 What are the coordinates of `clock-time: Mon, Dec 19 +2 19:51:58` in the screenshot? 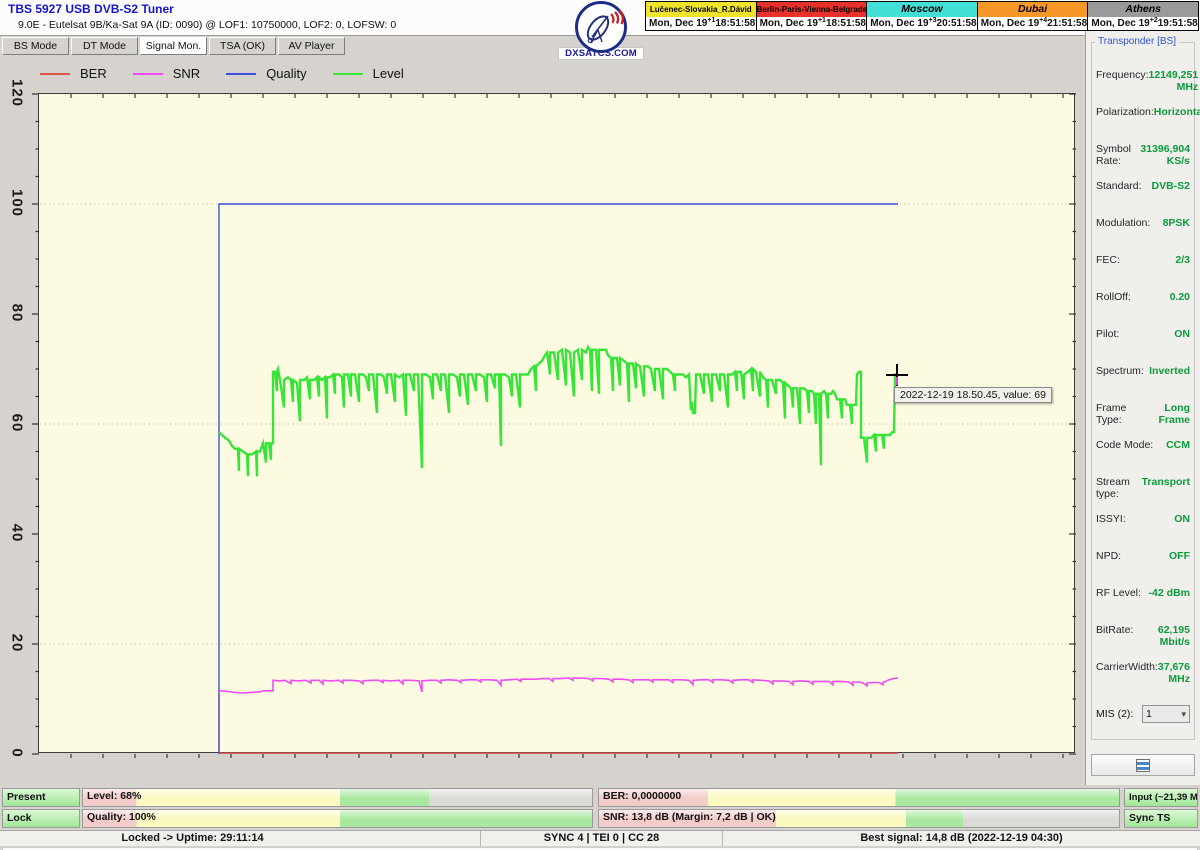 It's located at (1143, 23).